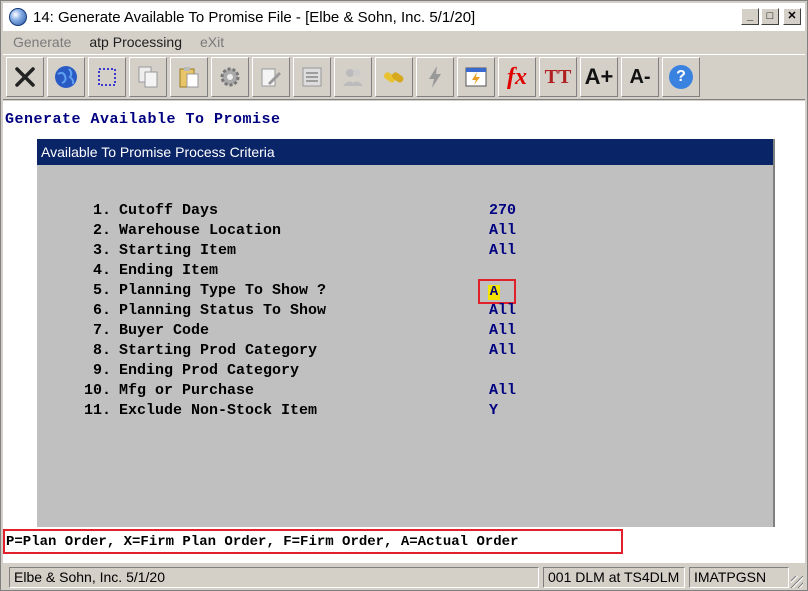 This screenshot has width=808, height=591. I want to click on criteria-number: 3., so click(101, 250).